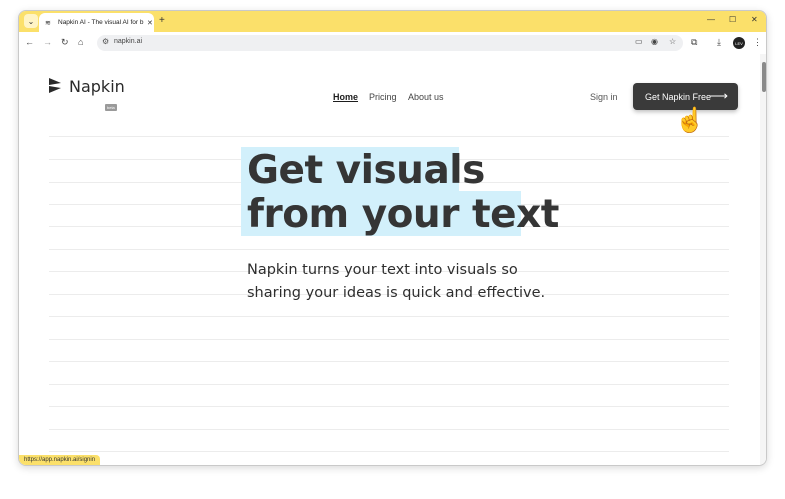 Image resolution: width=785 pixels, height=499 pixels. What do you see at coordinates (162, 20) in the screenshot?
I see `new-tab-icon: +` at bounding box center [162, 20].